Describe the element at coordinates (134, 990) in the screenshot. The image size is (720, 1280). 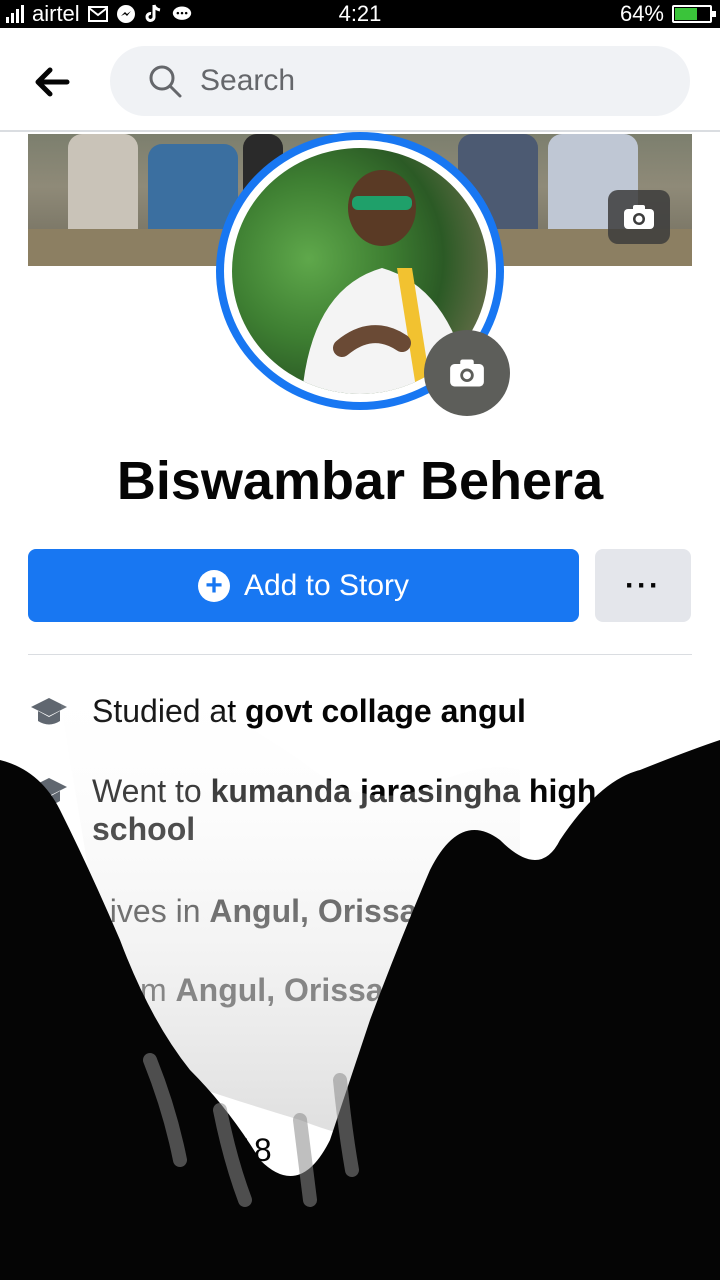
I see `intro-prefix: From` at that location.